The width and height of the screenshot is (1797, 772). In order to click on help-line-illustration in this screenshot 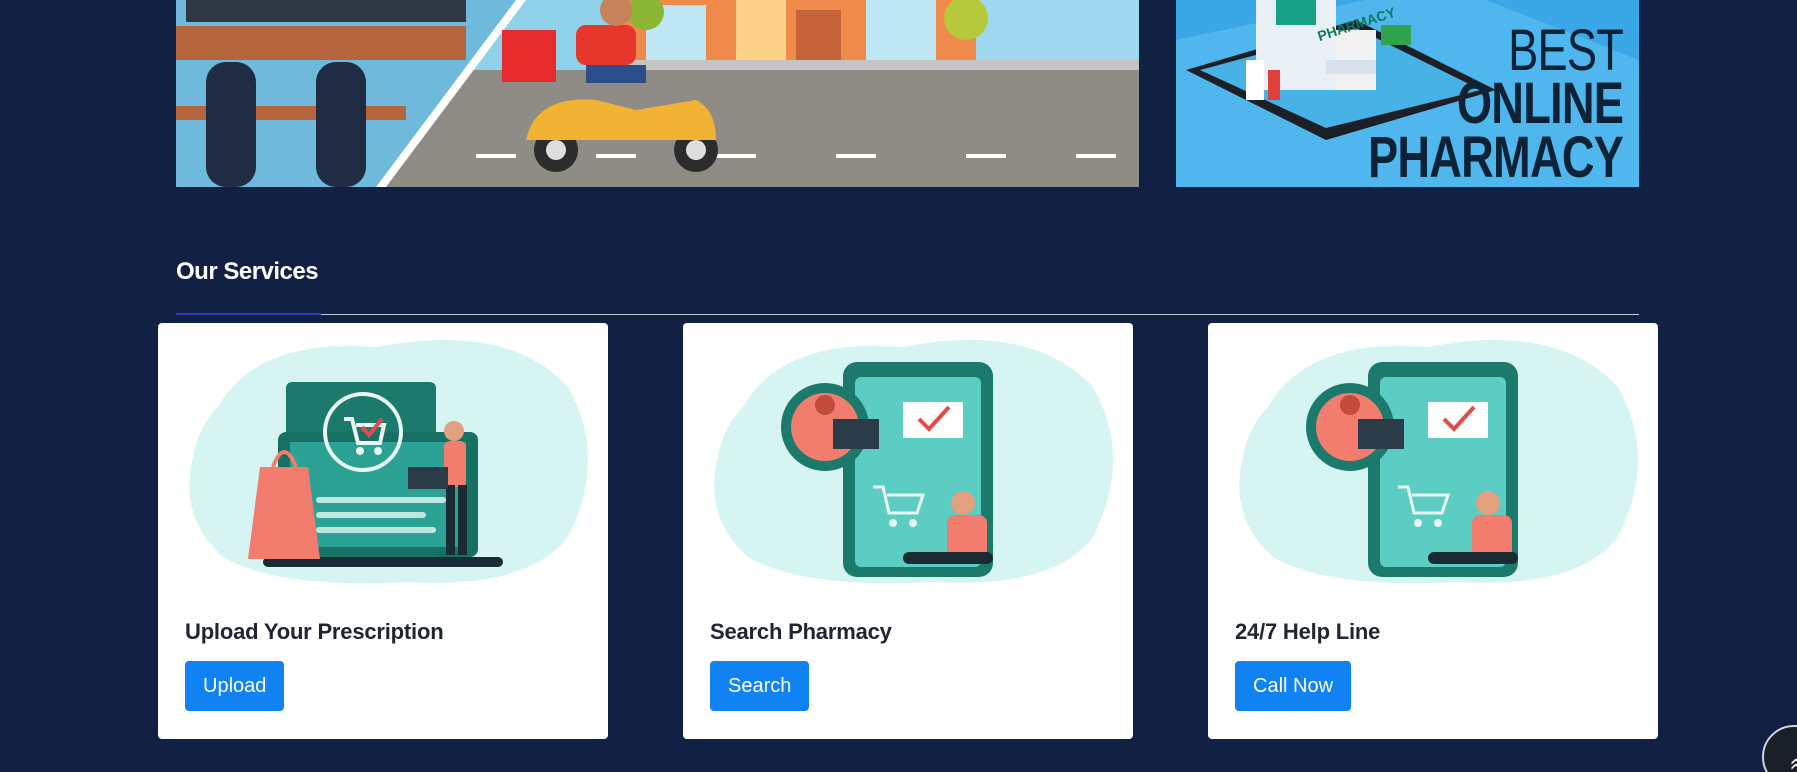, I will do `click(1438, 462)`.